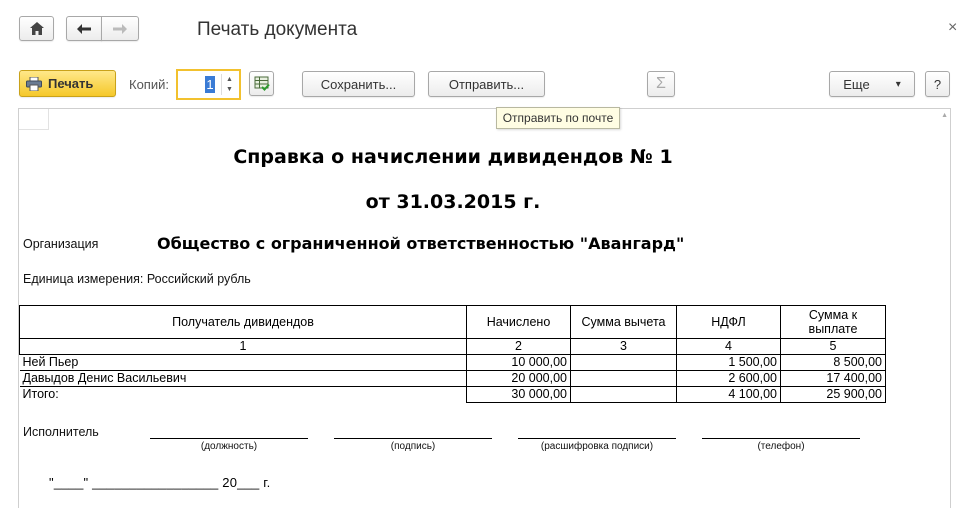  I want to click on printer-settings-icon, so click(262, 83).